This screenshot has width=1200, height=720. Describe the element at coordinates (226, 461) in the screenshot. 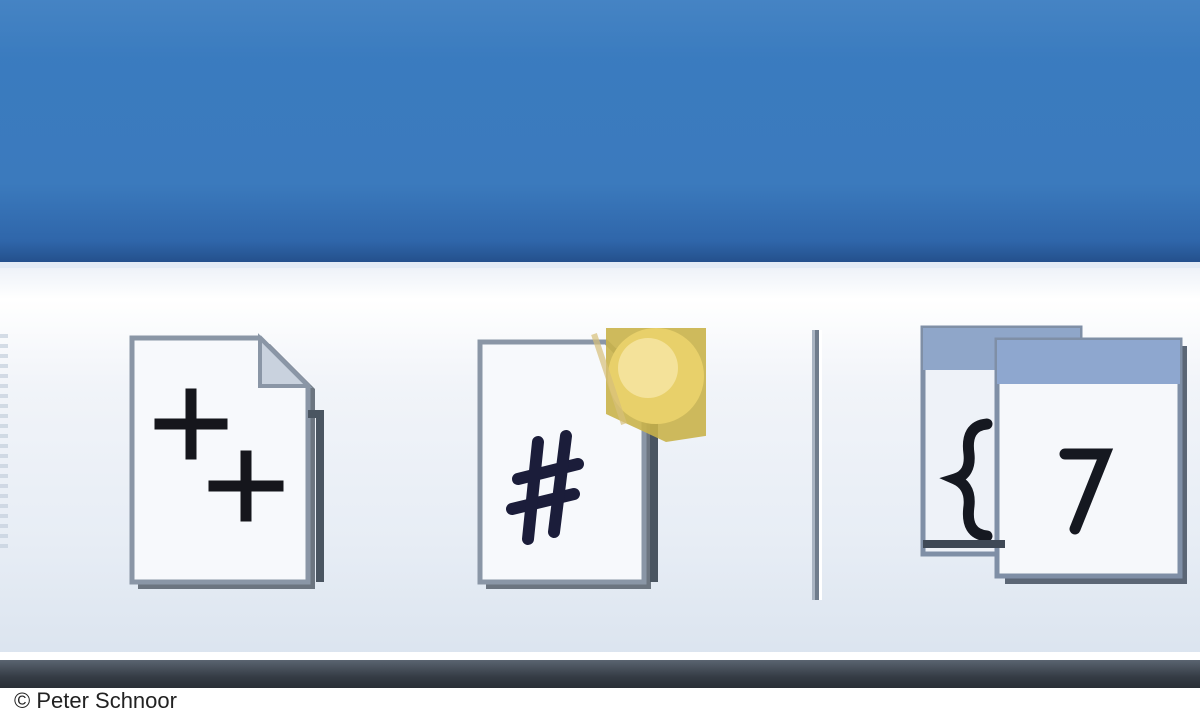

I see `cpp-source-file-icon` at that location.